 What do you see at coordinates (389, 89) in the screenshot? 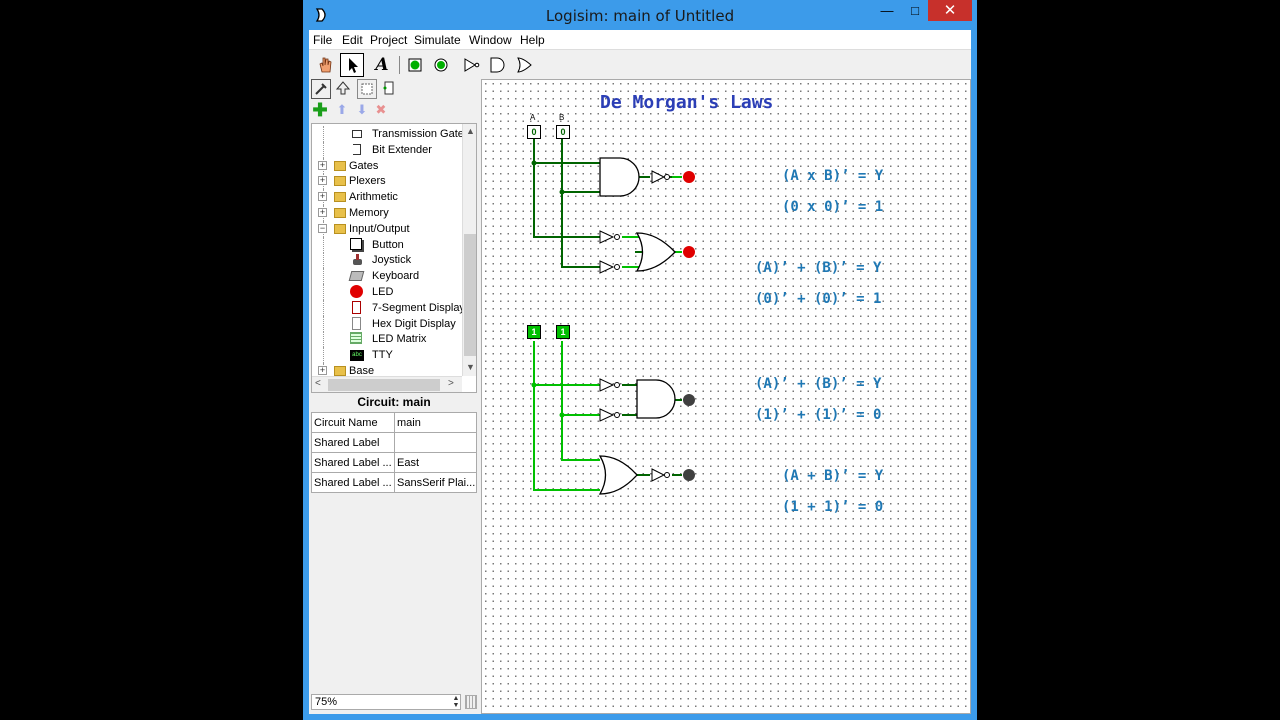
I see `appearance-view-icon` at bounding box center [389, 89].